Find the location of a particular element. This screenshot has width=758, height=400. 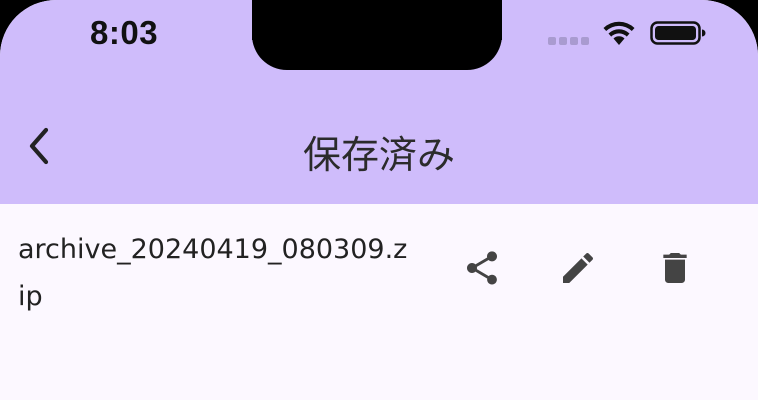

dynamic-island is located at coordinates (377, 35).